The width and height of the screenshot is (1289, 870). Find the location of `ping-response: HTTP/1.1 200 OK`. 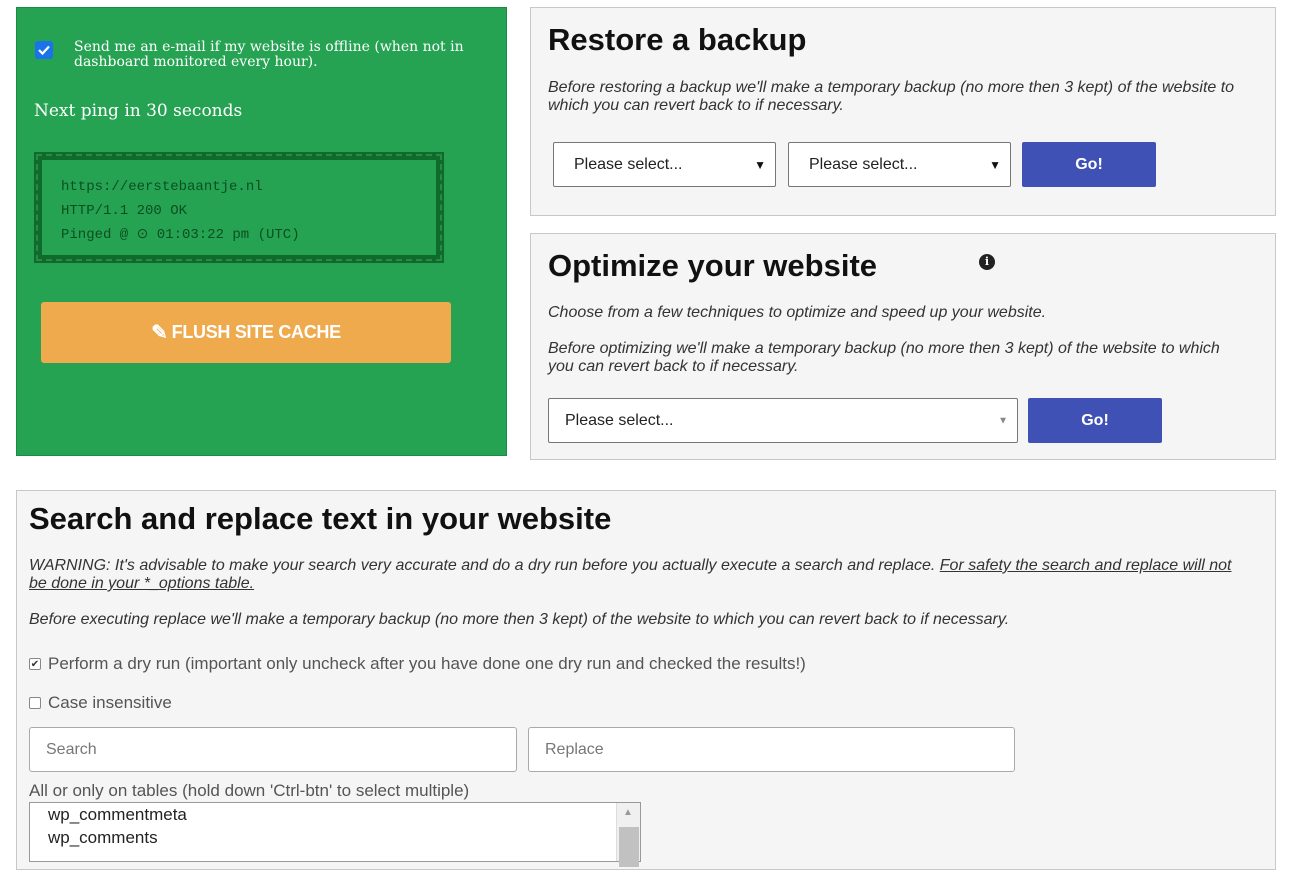

ping-response: HTTP/1.1 200 OK is located at coordinates (124, 211).